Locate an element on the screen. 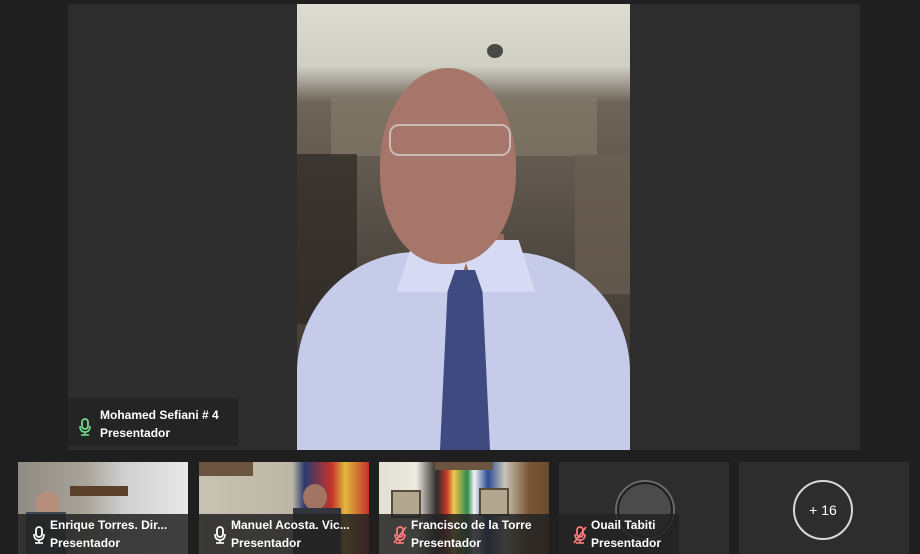  speaker-glasses is located at coordinates (450, 140).